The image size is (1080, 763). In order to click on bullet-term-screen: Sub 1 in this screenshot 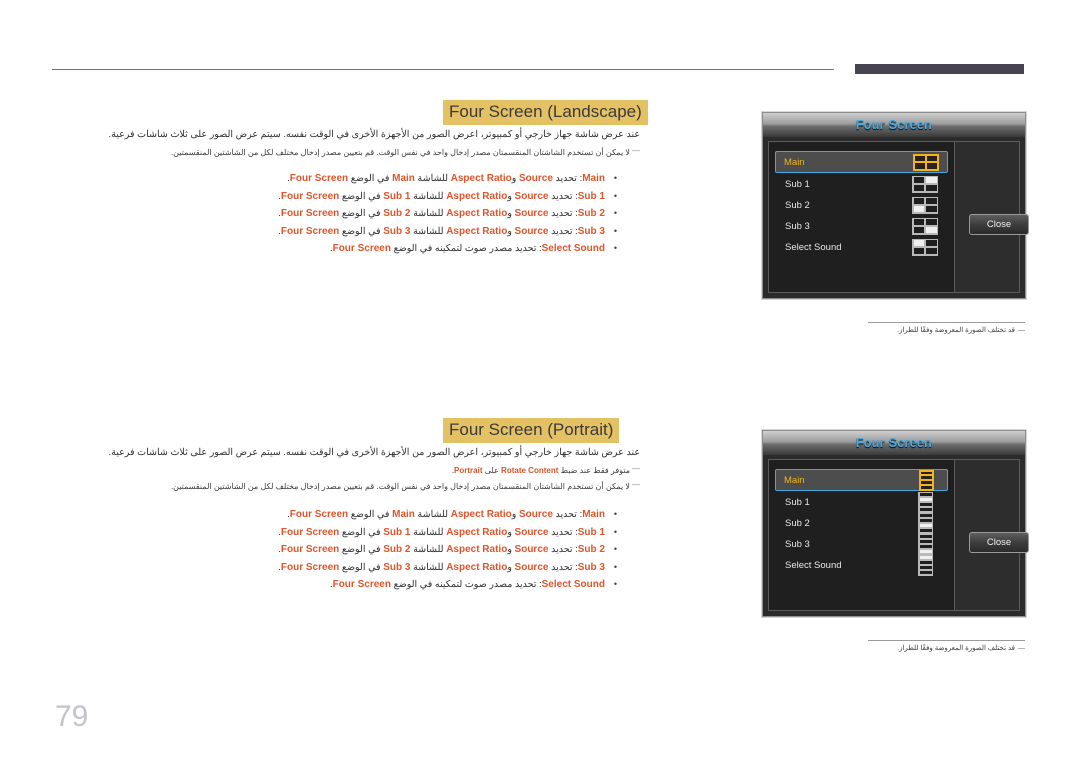, I will do `click(397, 532)`.